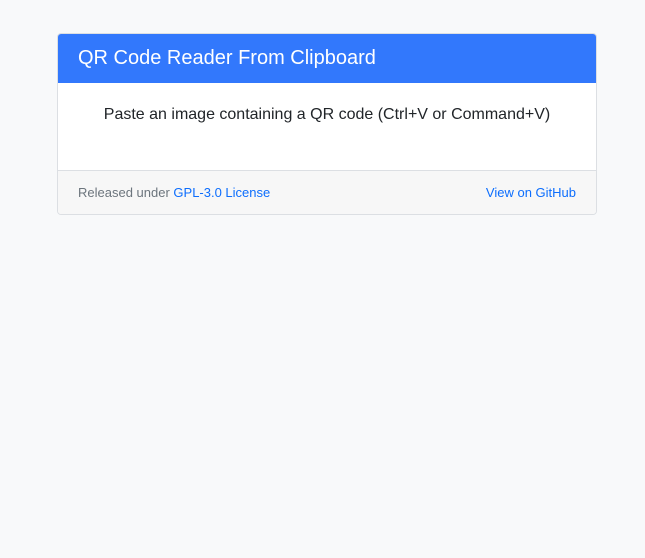 This screenshot has height=558, width=645. Describe the element at coordinates (227, 58) in the screenshot. I see `page-title: QR Code Reader From Clipboard` at that location.